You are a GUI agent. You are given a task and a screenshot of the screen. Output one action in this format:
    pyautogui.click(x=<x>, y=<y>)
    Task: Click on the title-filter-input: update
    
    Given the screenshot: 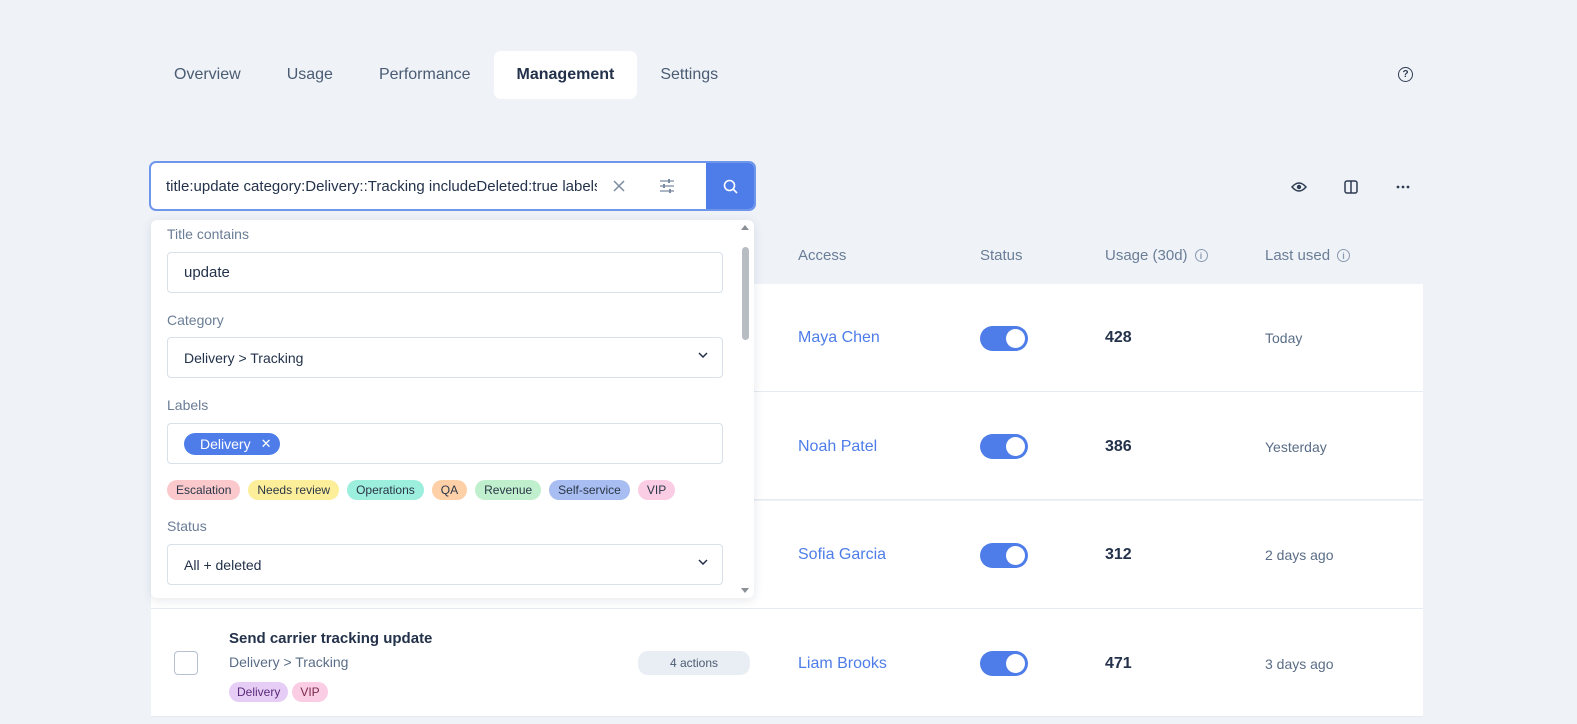 What is the action you would take?
    pyautogui.click(x=445, y=272)
    